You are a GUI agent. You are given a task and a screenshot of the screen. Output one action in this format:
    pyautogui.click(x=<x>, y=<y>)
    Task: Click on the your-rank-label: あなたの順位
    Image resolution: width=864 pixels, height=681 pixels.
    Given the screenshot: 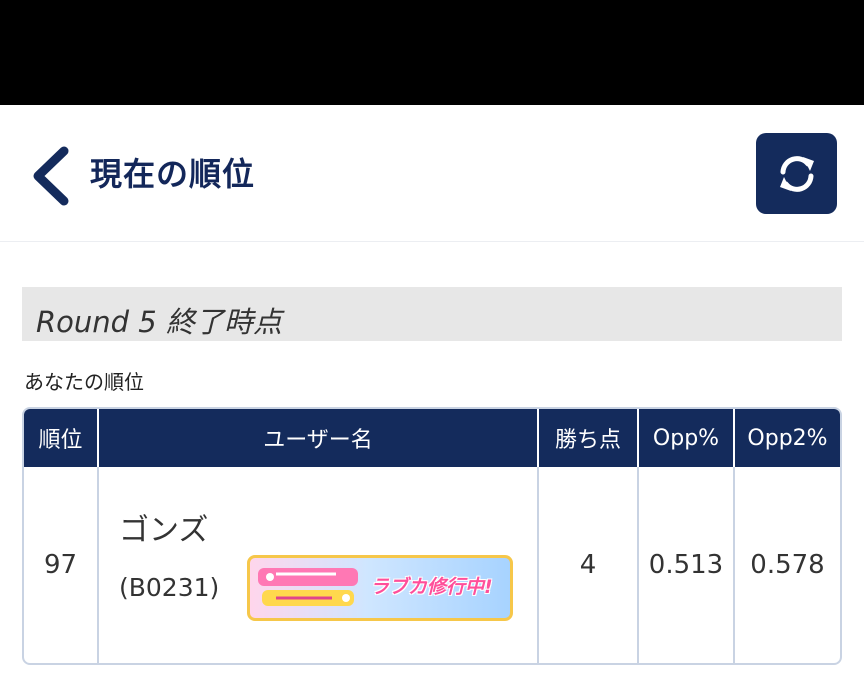 What is the action you would take?
    pyautogui.click(x=84, y=382)
    